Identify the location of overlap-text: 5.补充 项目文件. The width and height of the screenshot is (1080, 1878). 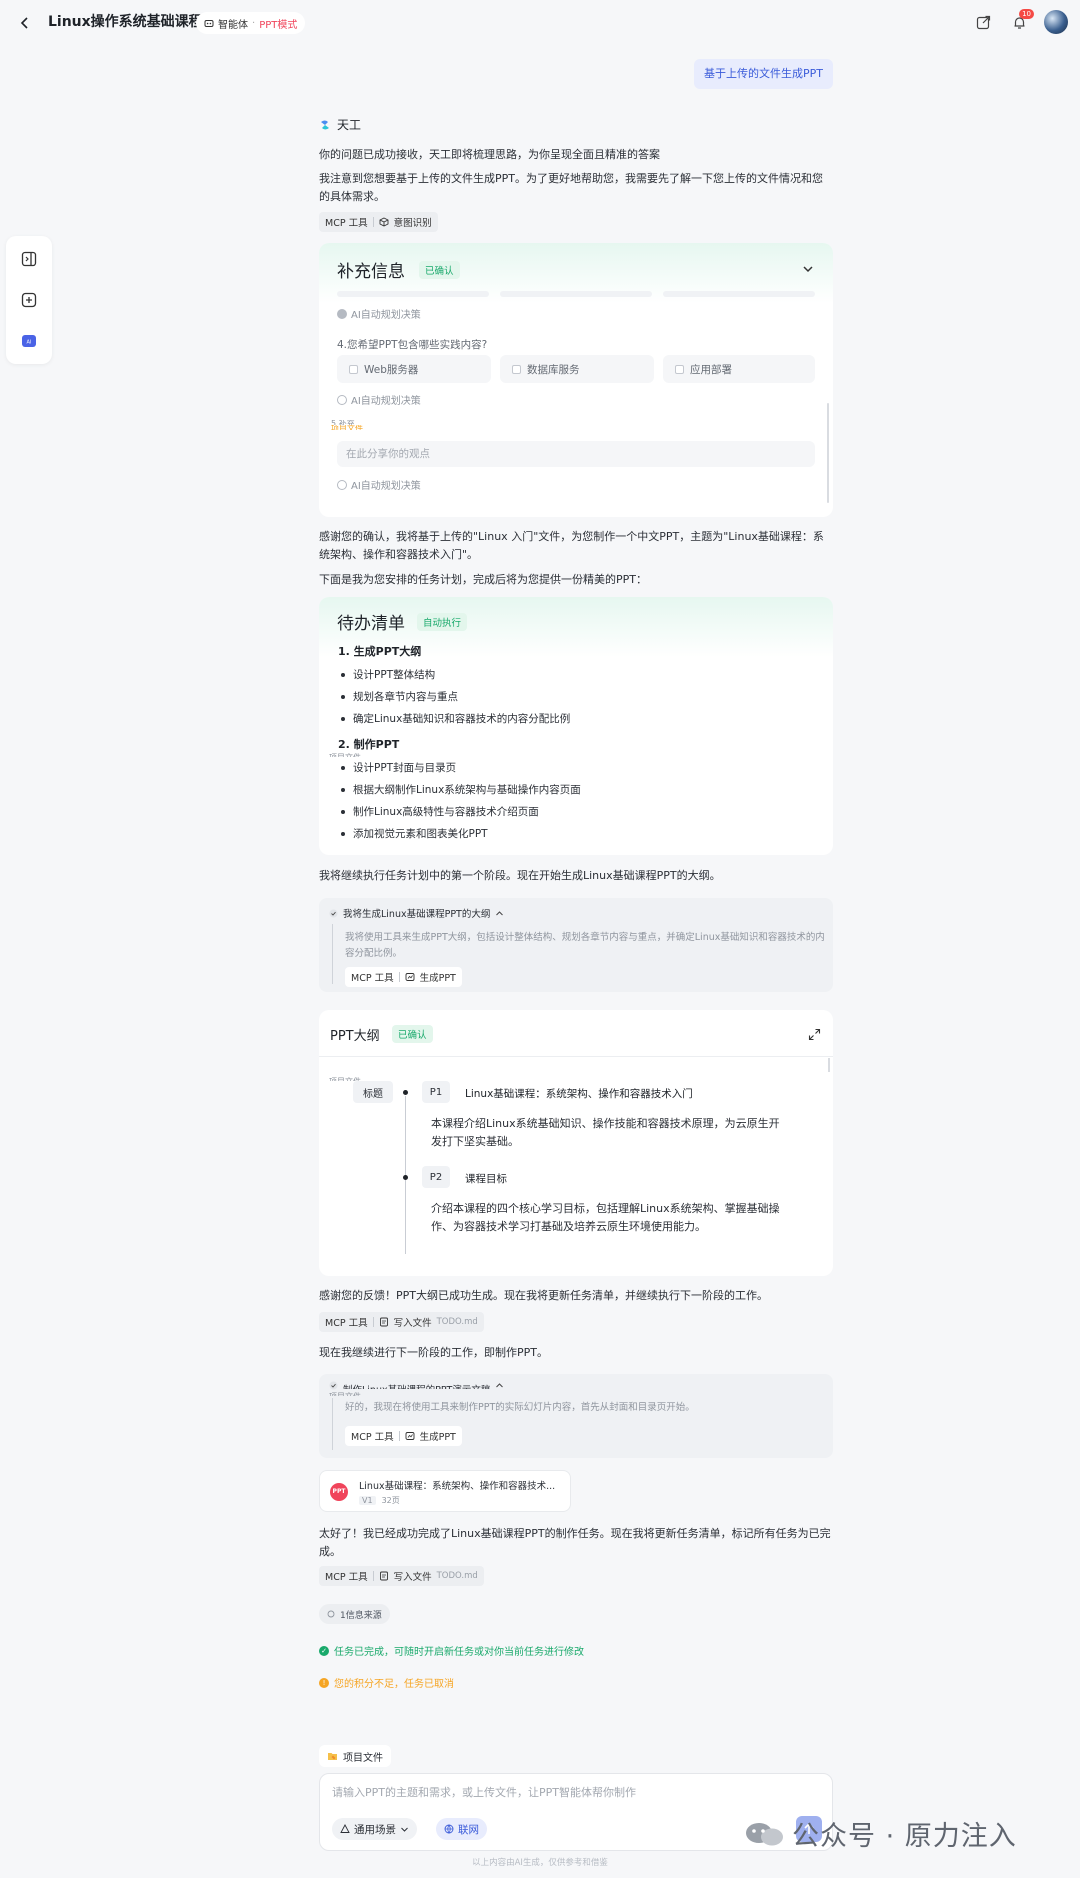
(347, 425).